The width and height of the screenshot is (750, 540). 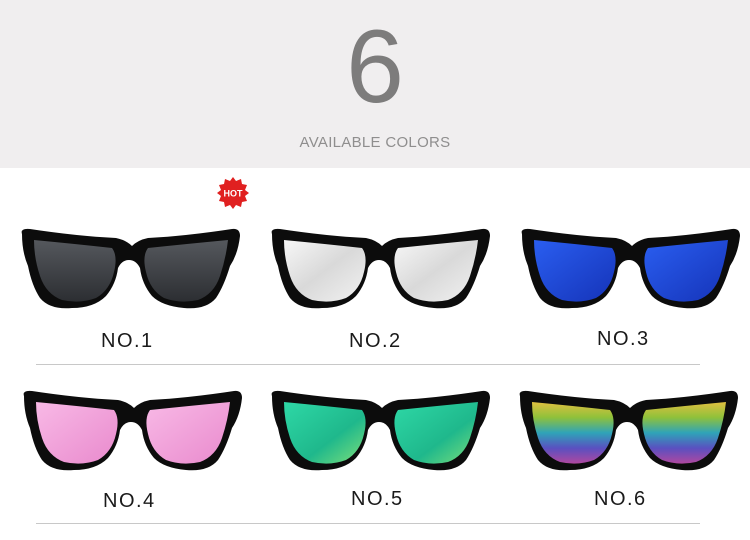 I want to click on product-label-6: NO.6, so click(x=620, y=499).